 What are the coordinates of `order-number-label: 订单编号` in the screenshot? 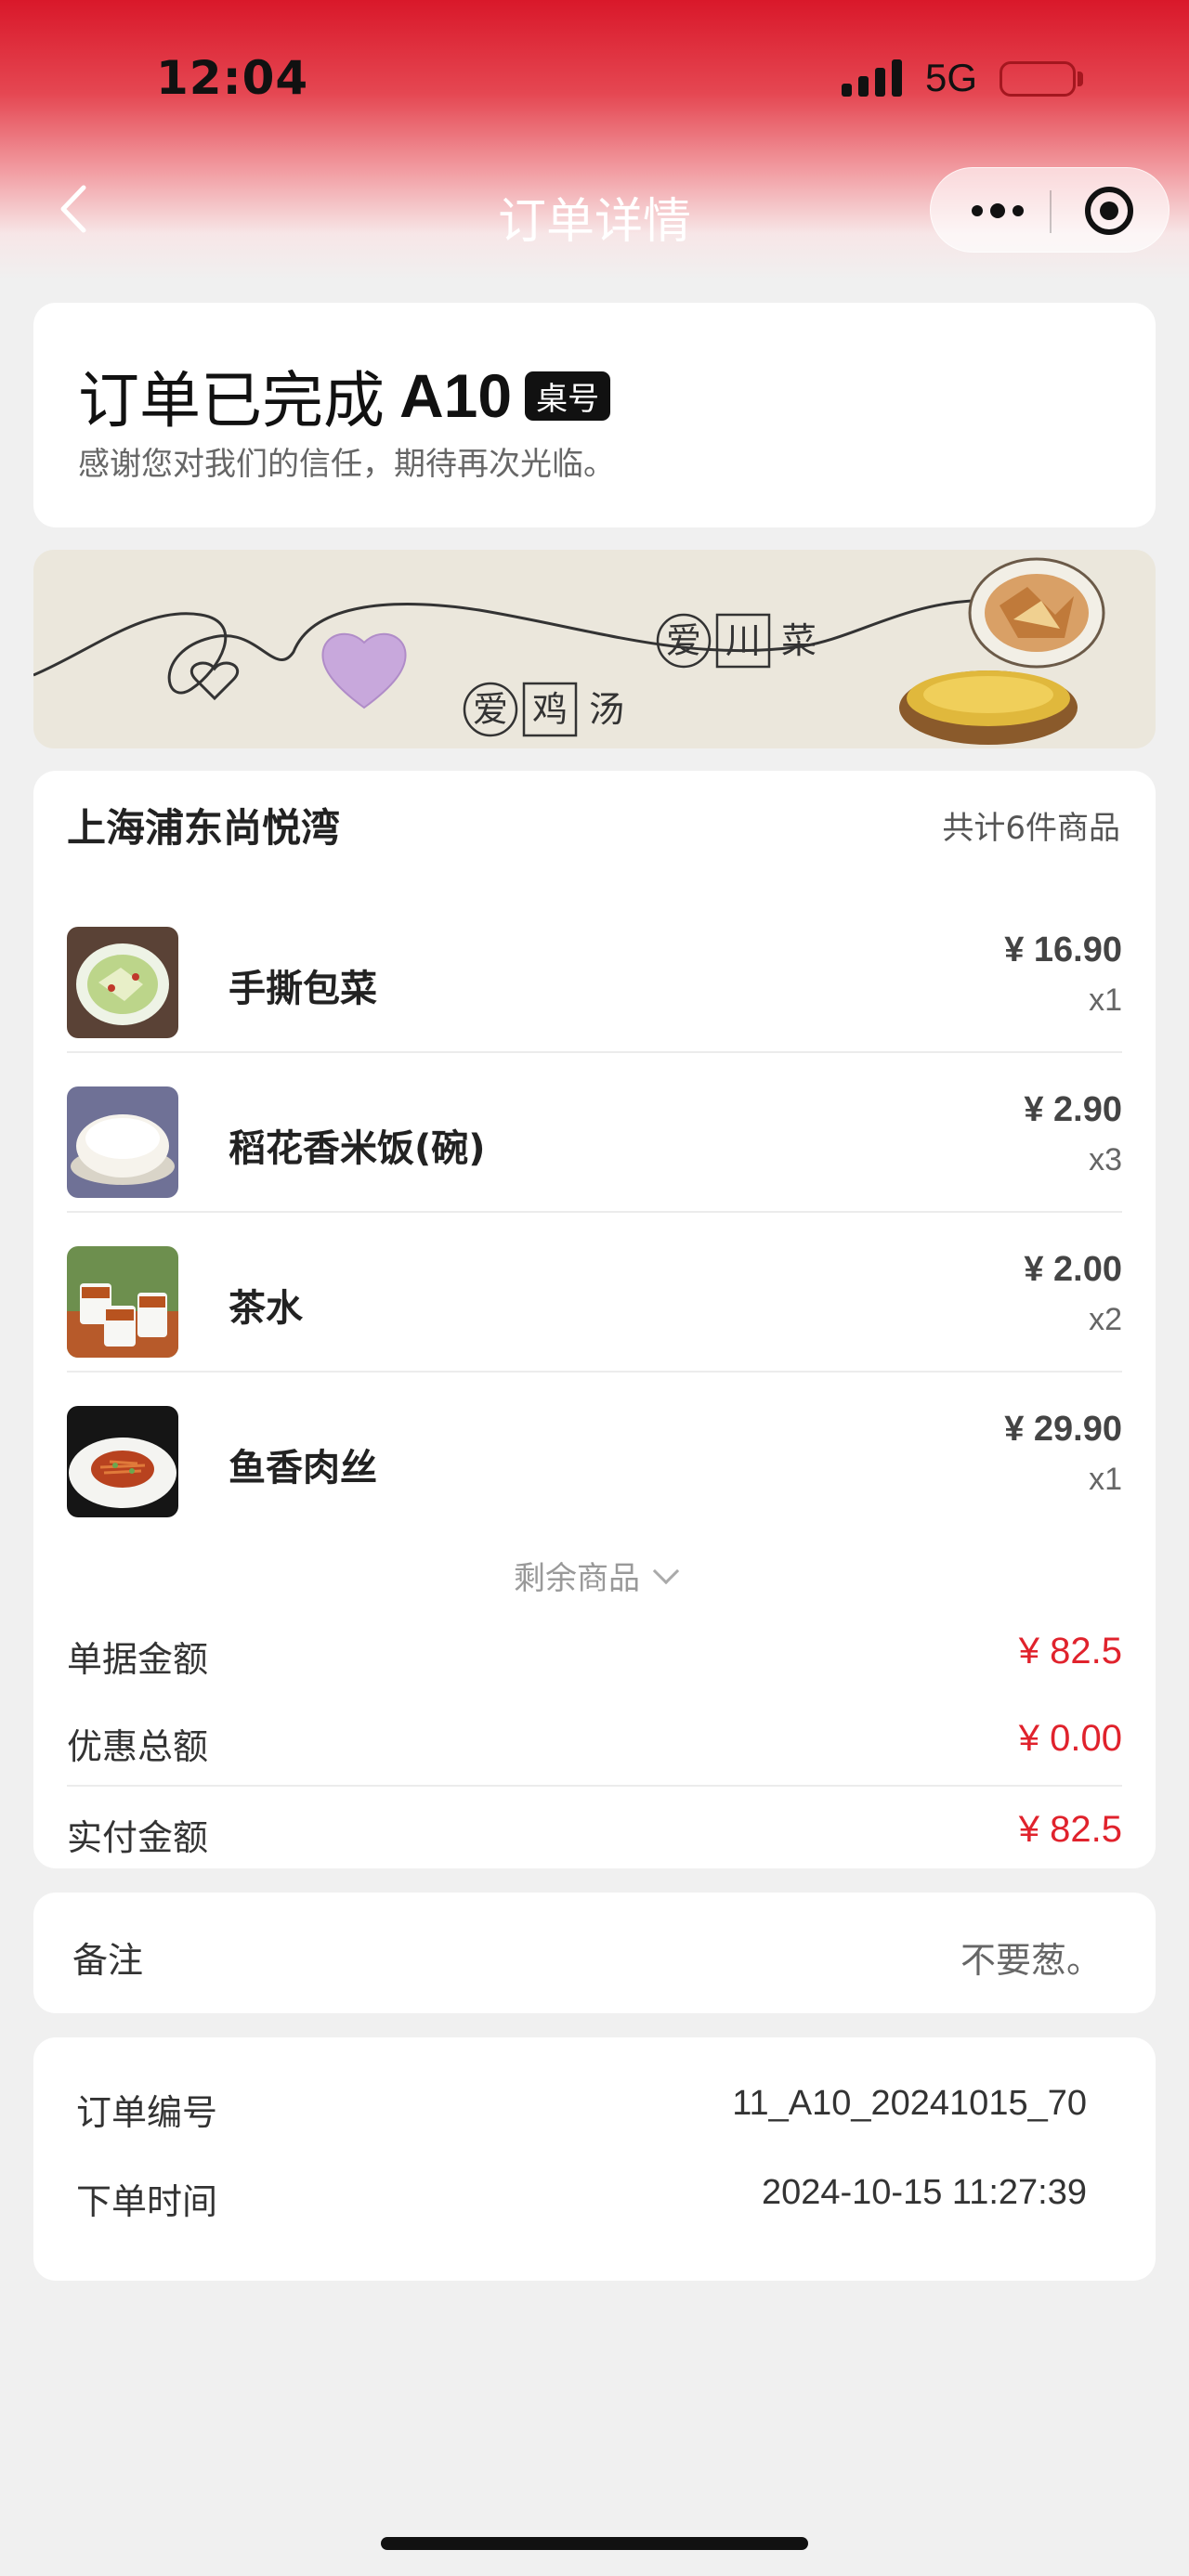 It's located at (147, 2112).